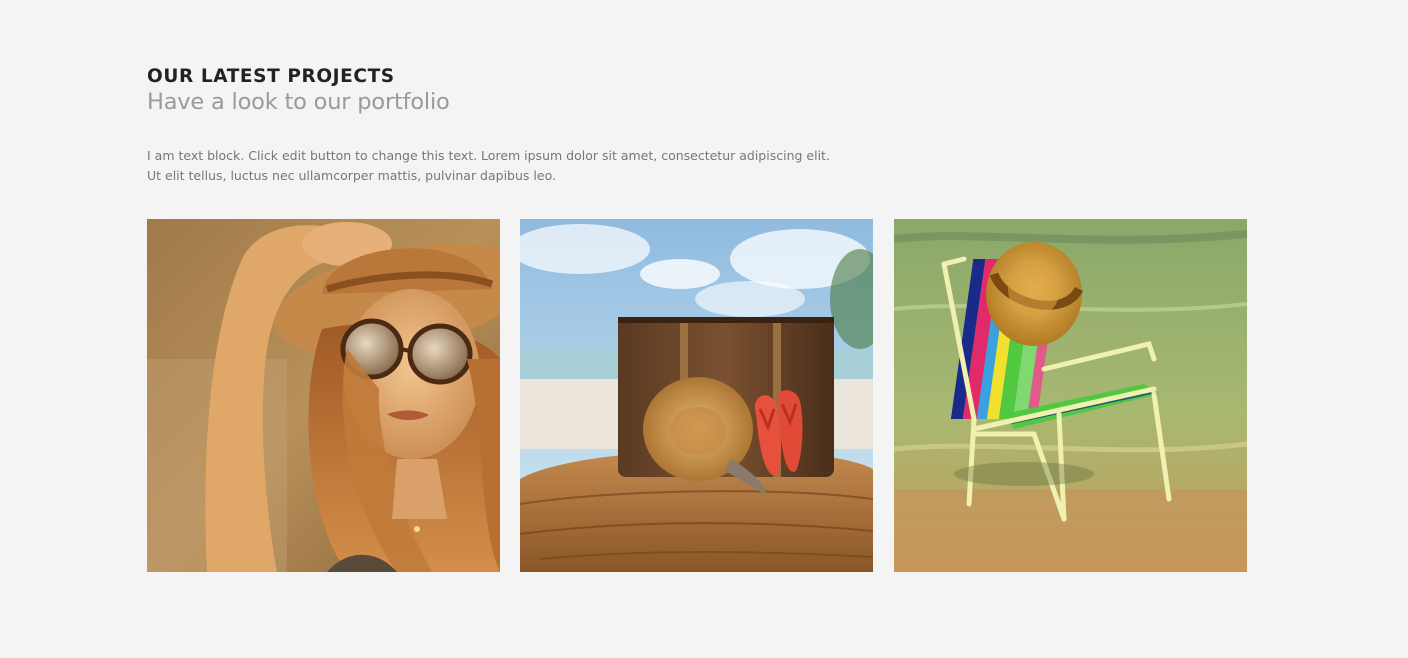 The height and width of the screenshot is (658, 1408). I want to click on portfolio-item-woman-with-hat, so click(323, 395).